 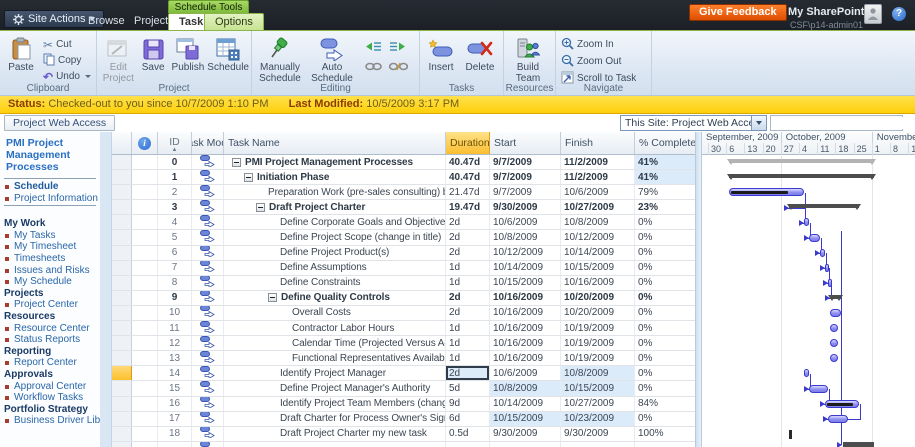 What do you see at coordinates (335, 207) in the screenshot?
I see `task-name-cell: Draft Project Charter` at bounding box center [335, 207].